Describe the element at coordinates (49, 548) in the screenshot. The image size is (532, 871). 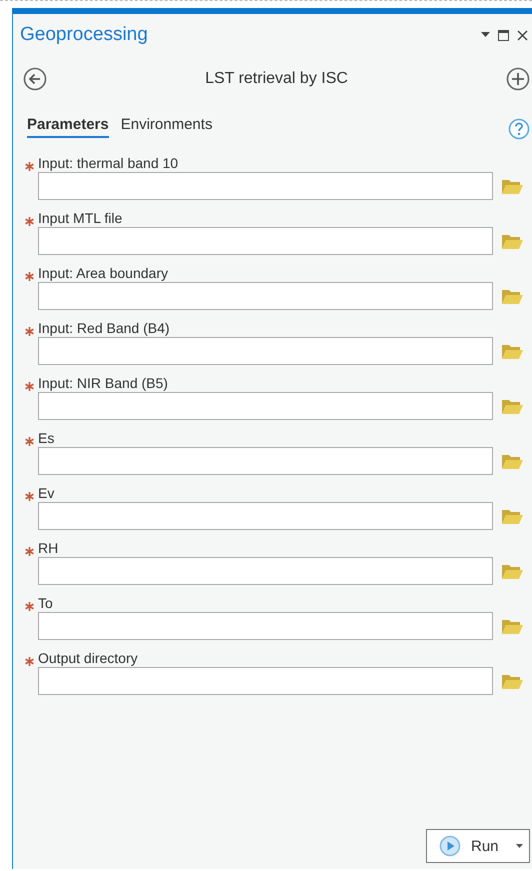
I see `parameter-label: RH` at that location.